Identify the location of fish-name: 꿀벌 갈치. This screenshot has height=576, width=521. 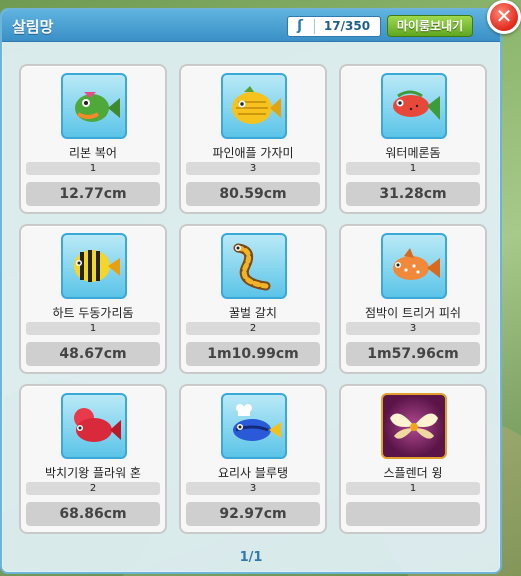
(253, 313).